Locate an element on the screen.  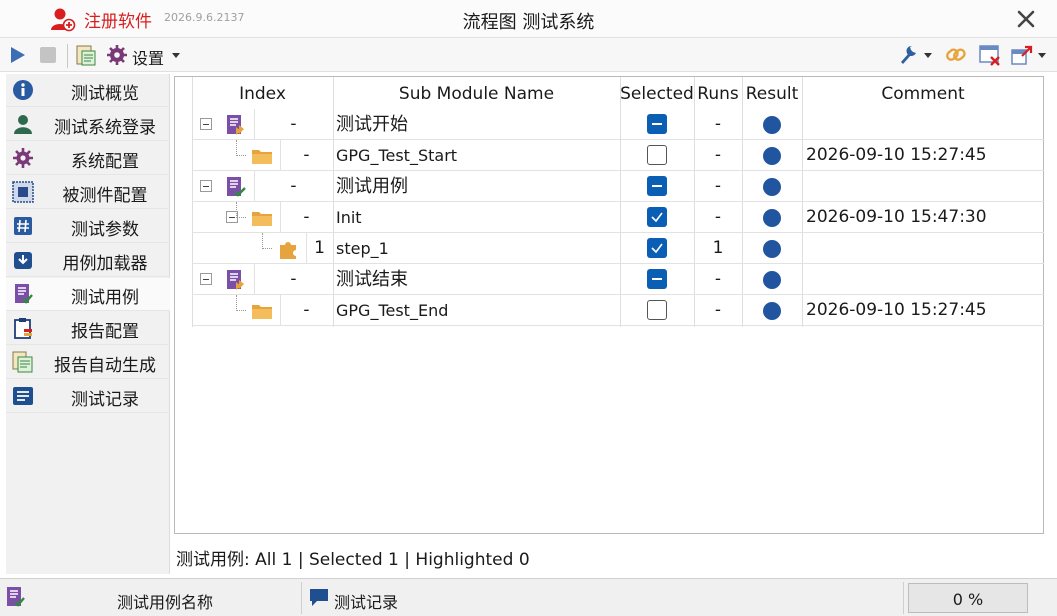
tree-connector is located at coordinates (241, 148).